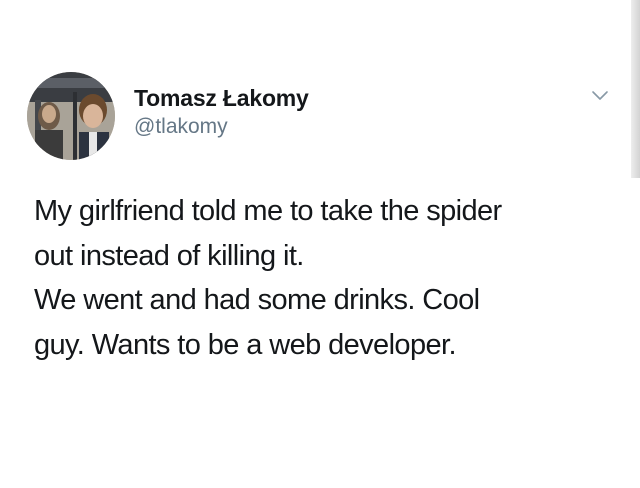 The width and height of the screenshot is (640, 488). I want to click on tweet-text-line: We went and had some drinks. Cool, so click(257, 300).